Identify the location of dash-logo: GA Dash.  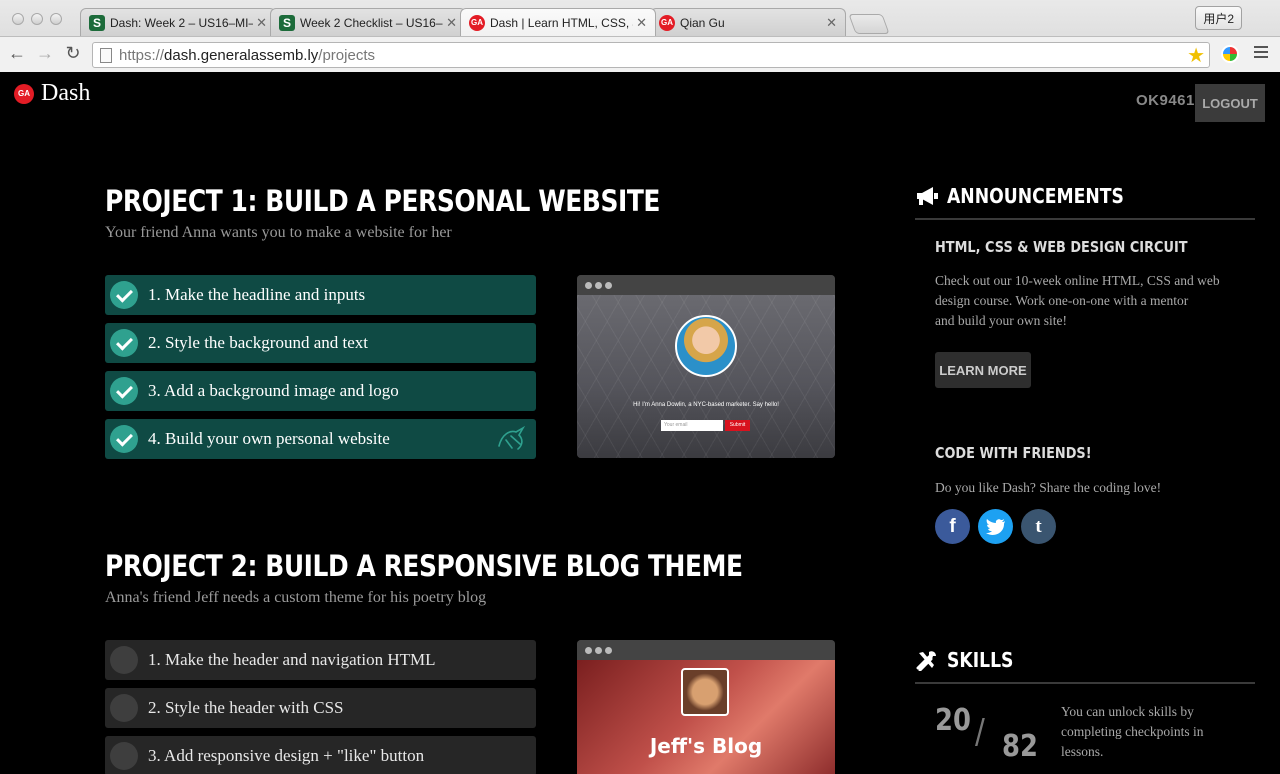
(52, 93).